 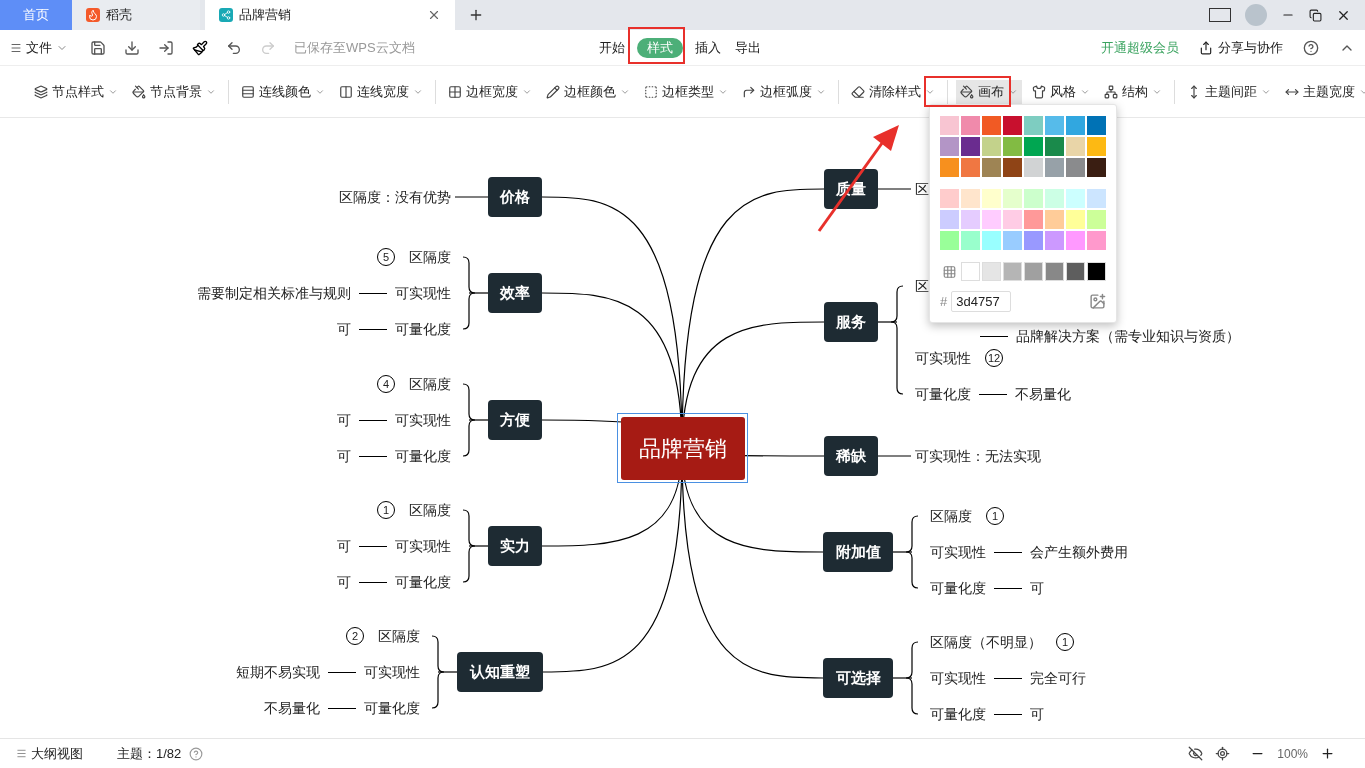 What do you see at coordinates (1133, 91) in the screenshot?
I see `toolbar-button: 结构` at bounding box center [1133, 91].